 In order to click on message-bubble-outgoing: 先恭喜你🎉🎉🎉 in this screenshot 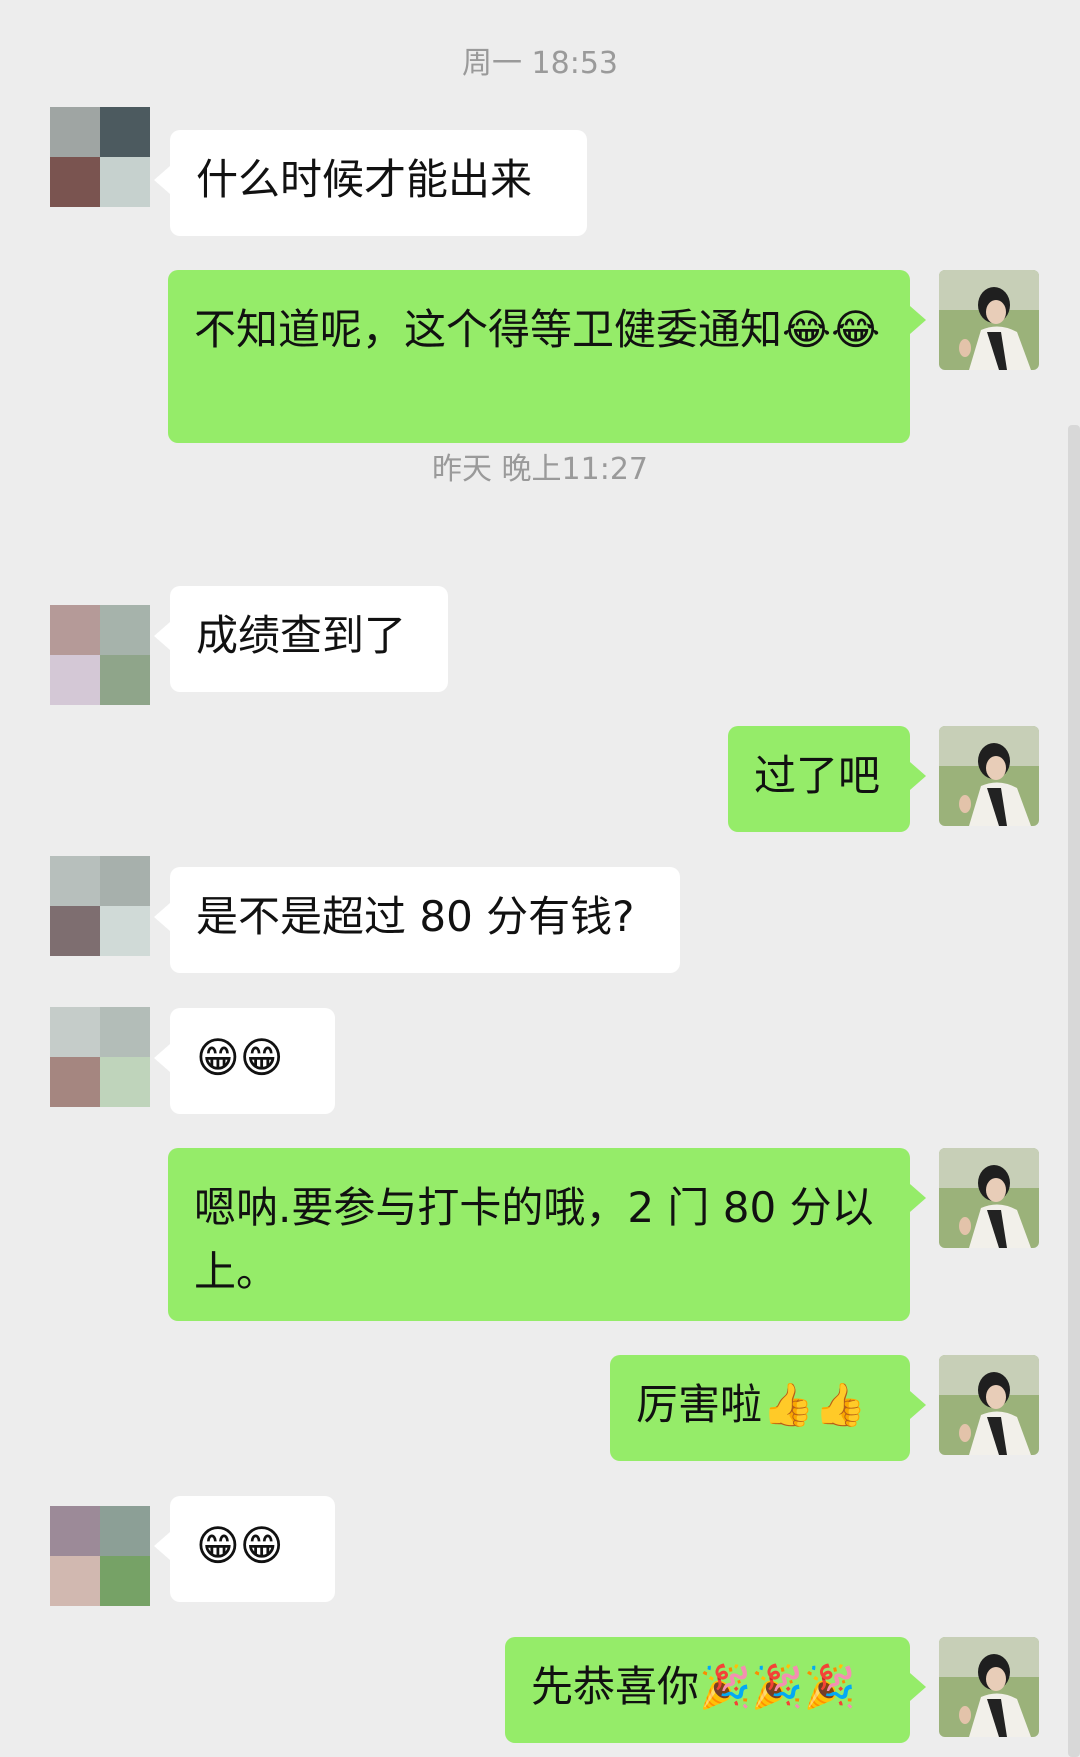, I will do `click(715, 1690)`.